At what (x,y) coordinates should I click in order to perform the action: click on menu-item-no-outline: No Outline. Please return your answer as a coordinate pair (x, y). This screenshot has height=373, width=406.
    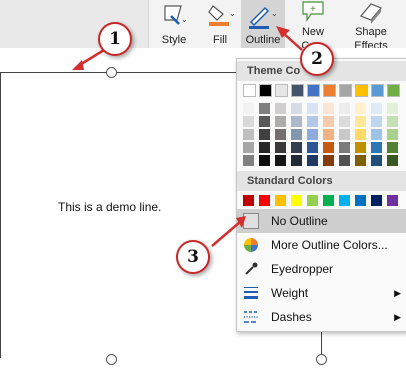
    Looking at the image, I should click on (321, 221).